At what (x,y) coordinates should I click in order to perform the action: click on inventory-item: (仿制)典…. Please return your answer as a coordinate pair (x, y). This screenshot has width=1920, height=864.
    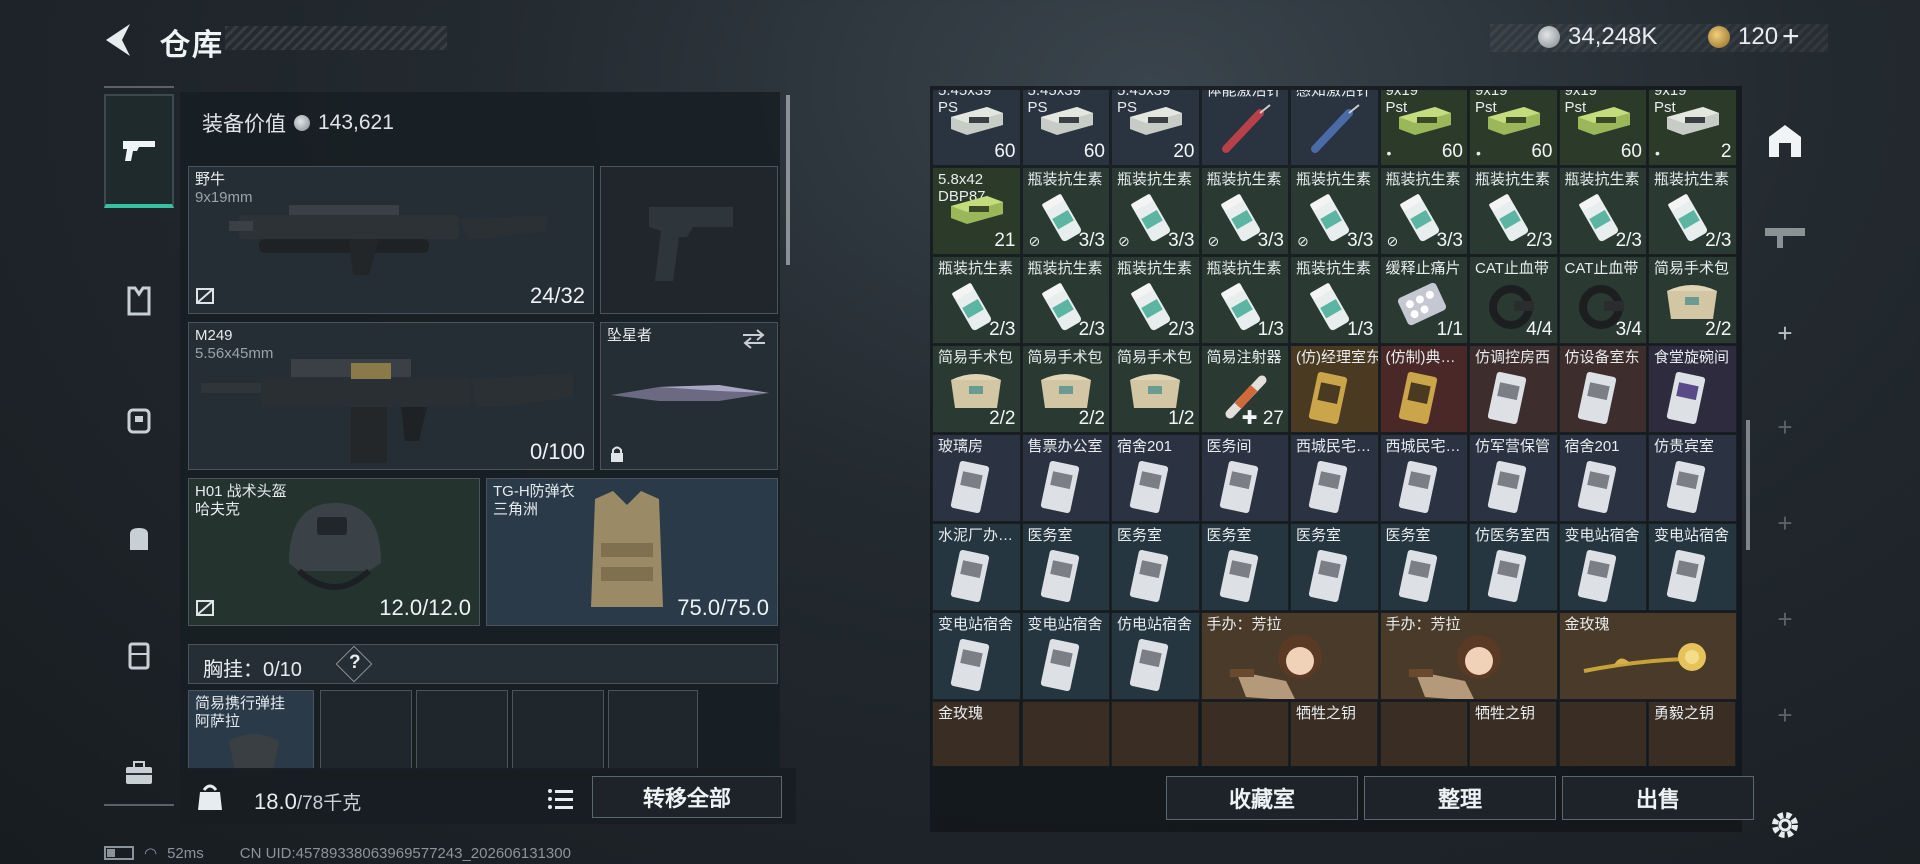
    Looking at the image, I should click on (1423, 389).